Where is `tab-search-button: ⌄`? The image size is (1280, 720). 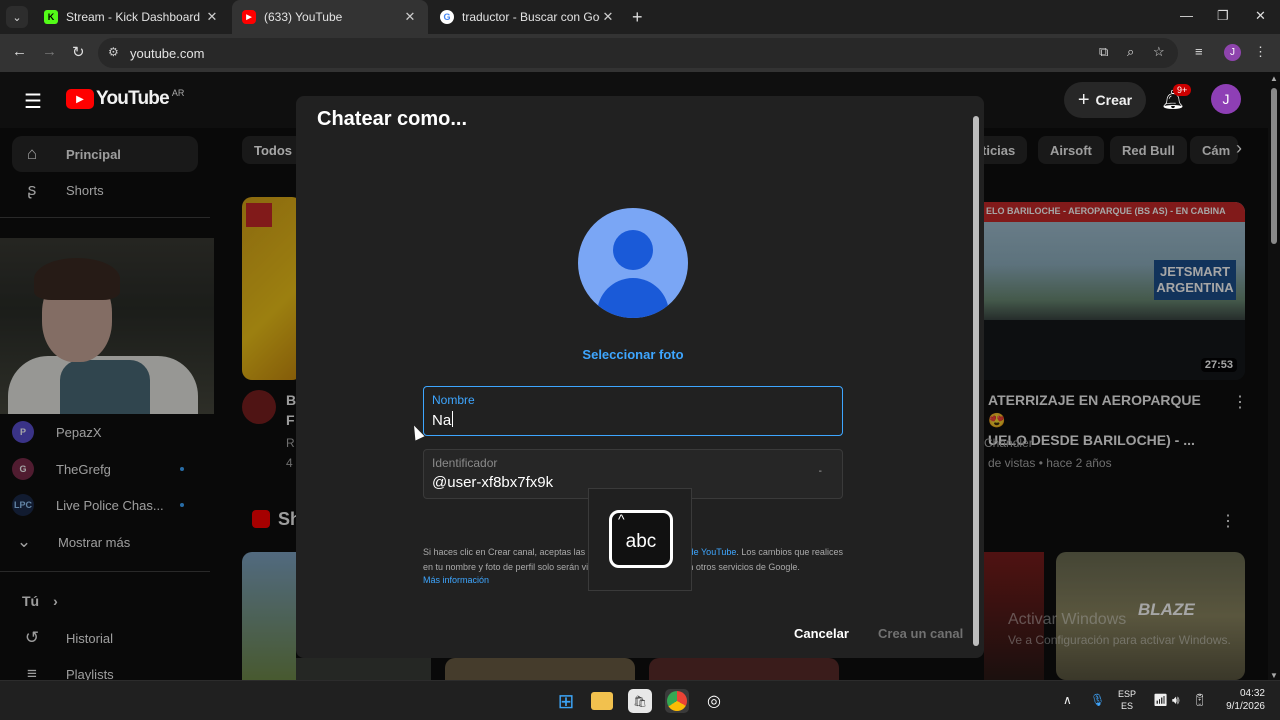 tab-search-button: ⌄ is located at coordinates (17, 17).